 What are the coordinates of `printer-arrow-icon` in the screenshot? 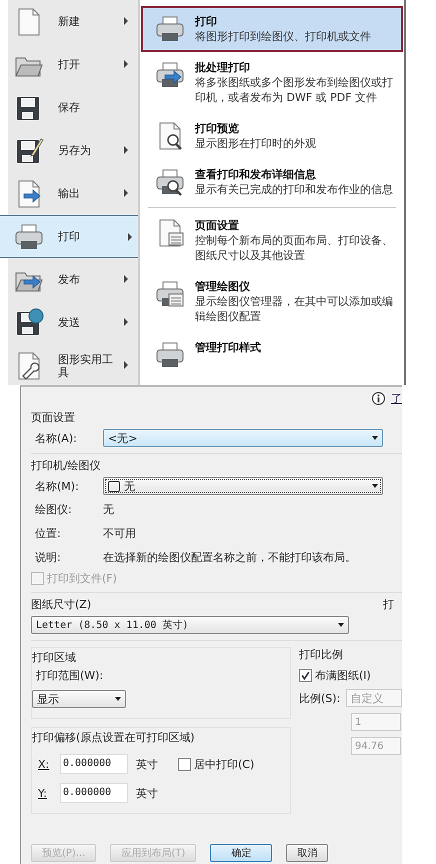 It's located at (170, 75).